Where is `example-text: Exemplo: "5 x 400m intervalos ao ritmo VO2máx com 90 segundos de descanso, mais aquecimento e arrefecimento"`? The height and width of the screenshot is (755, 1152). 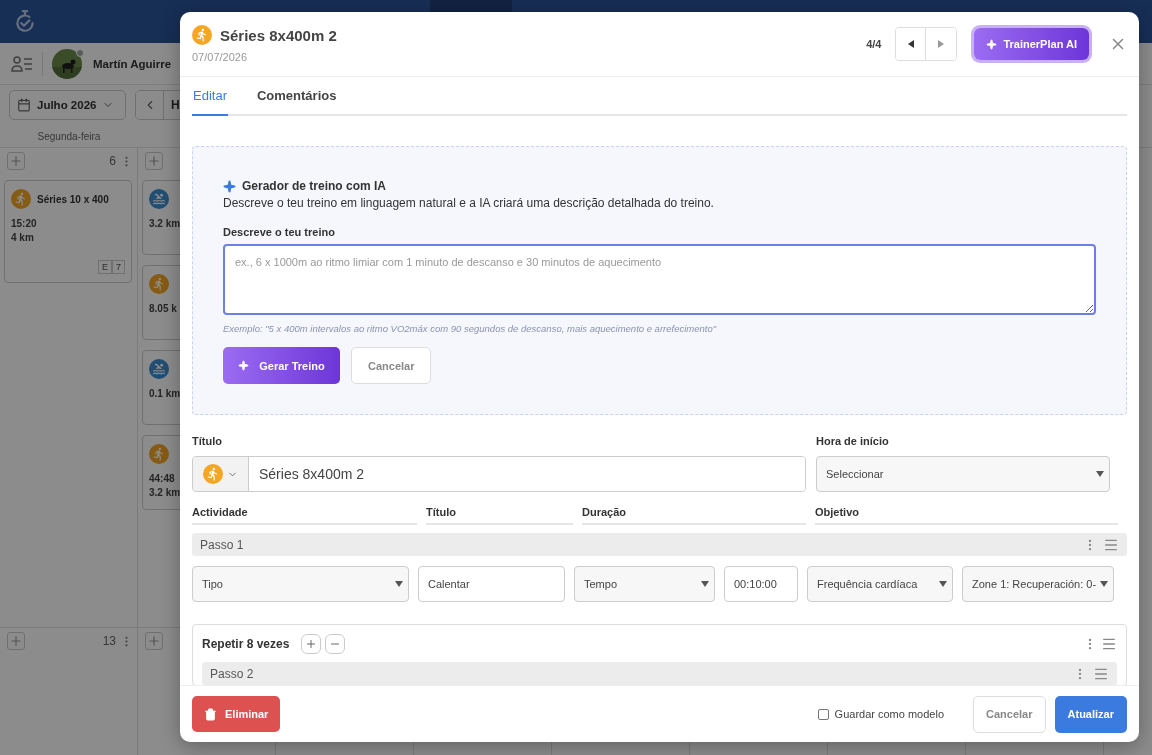
example-text: Exemplo: "5 x 400m intervalos ao ritmo VO2máx com 90 segundos de descanso, mais aquecimento e arrefecimento" is located at coordinates (470, 328).